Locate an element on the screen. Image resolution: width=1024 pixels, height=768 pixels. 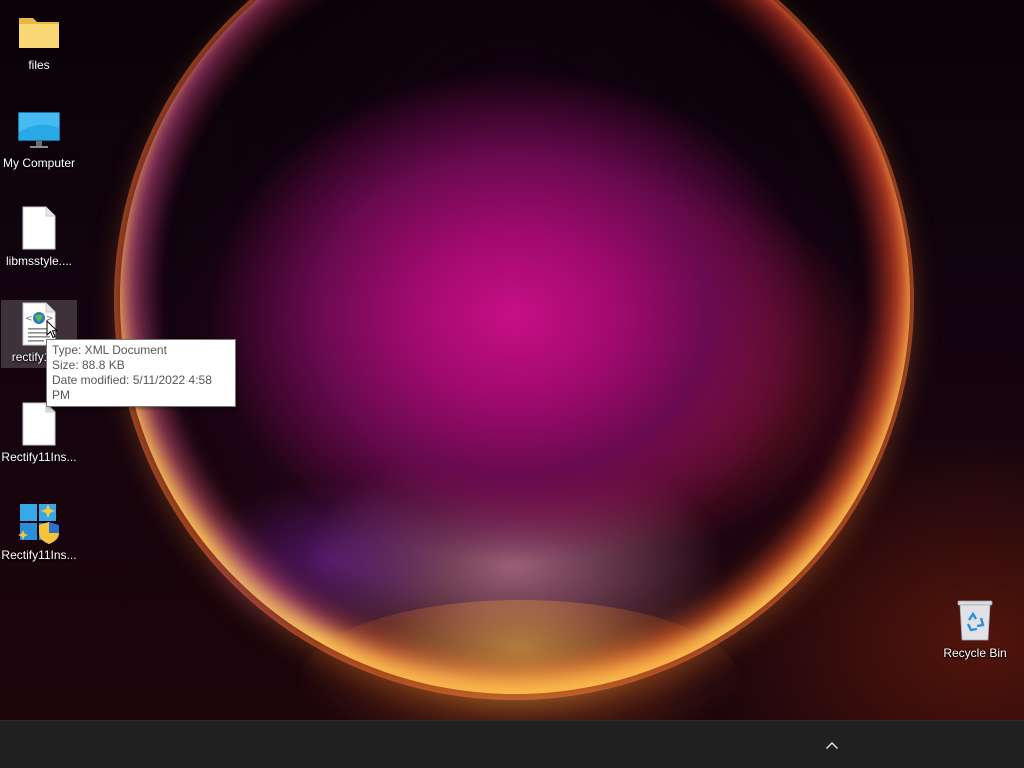
wallpaper-bottom-glow is located at coordinates (520, 660).